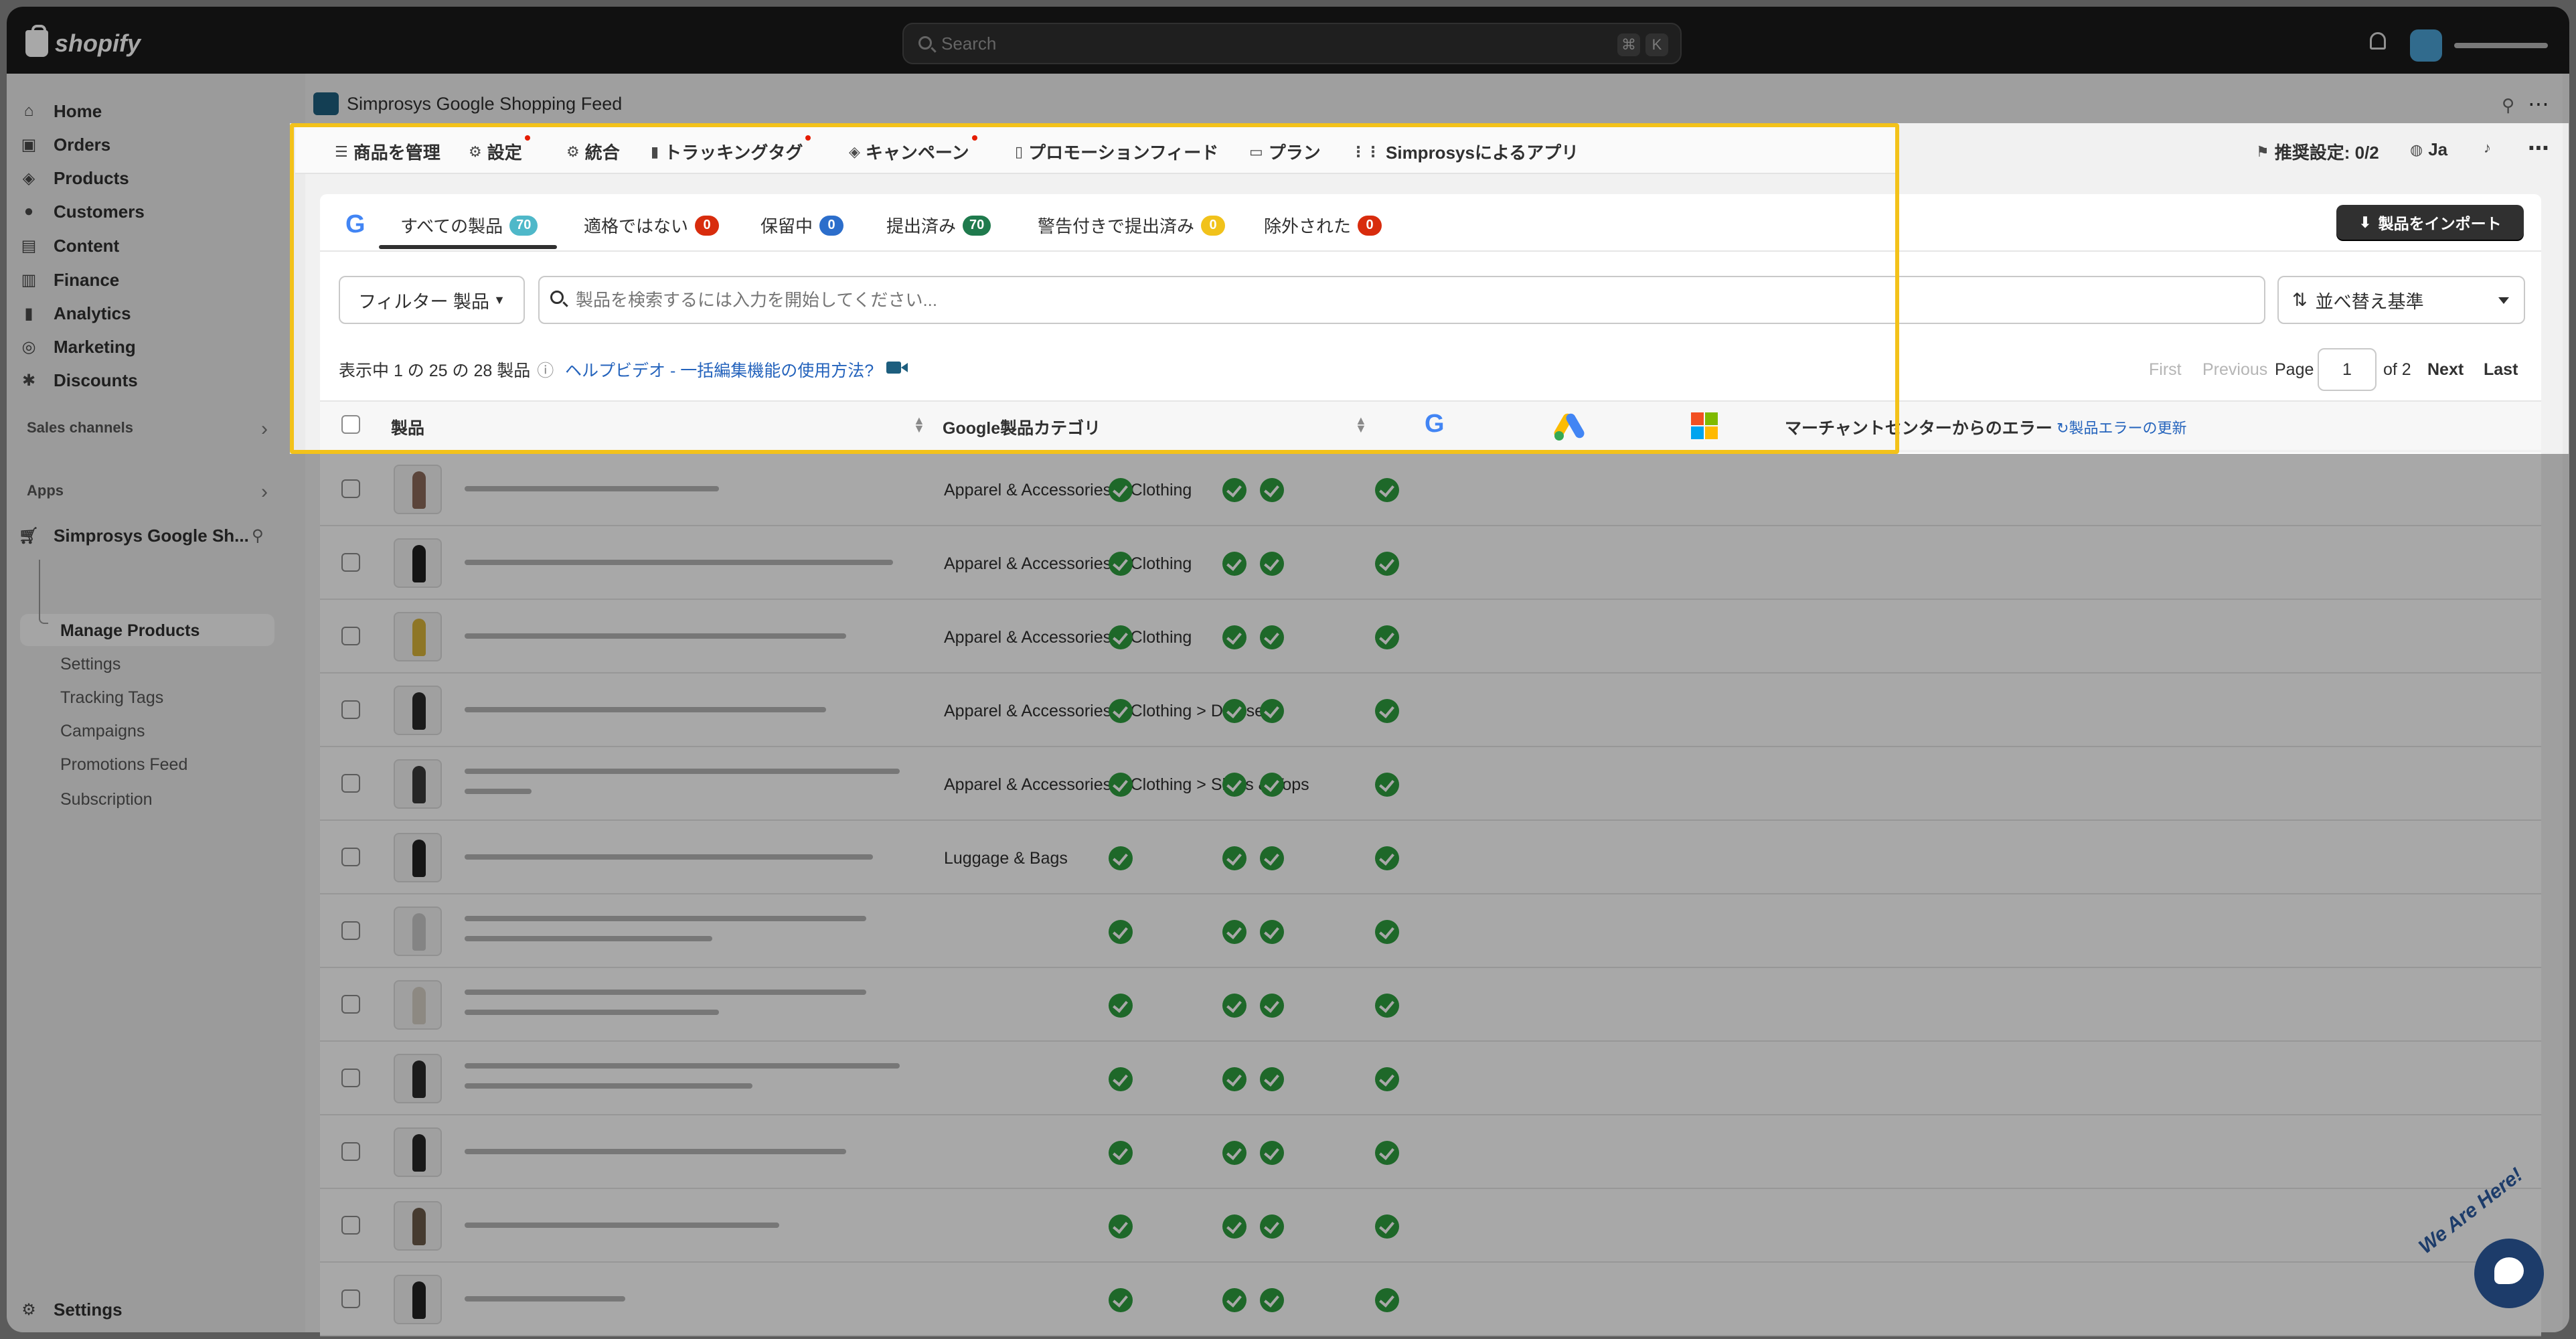 The width and height of the screenshot is (2576, 1339). Describe the element at coordinates (2430, 222) in the screenshot. I see `import-products-button: ⬇ 製品をインポート` at that location.